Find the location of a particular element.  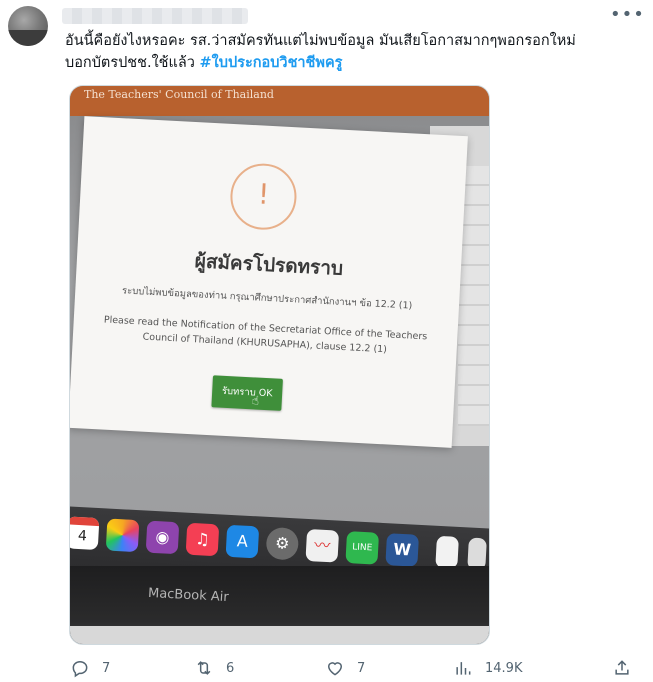

dialog-title: ผู้สมัครโปรดทราบ is located at coordinates (269, 265).